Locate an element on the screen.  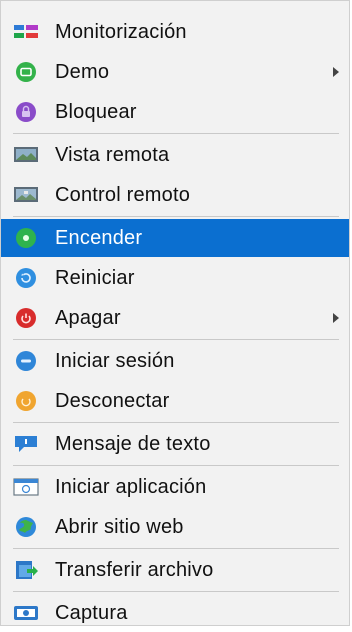
menu-item-label: Monitorización is located at coordinates (121, 31).